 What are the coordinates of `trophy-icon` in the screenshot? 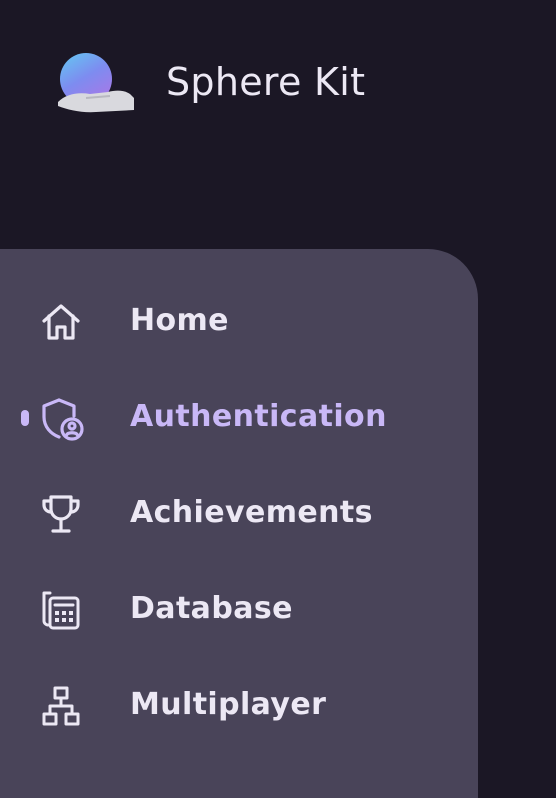 It's located at (61, 514).